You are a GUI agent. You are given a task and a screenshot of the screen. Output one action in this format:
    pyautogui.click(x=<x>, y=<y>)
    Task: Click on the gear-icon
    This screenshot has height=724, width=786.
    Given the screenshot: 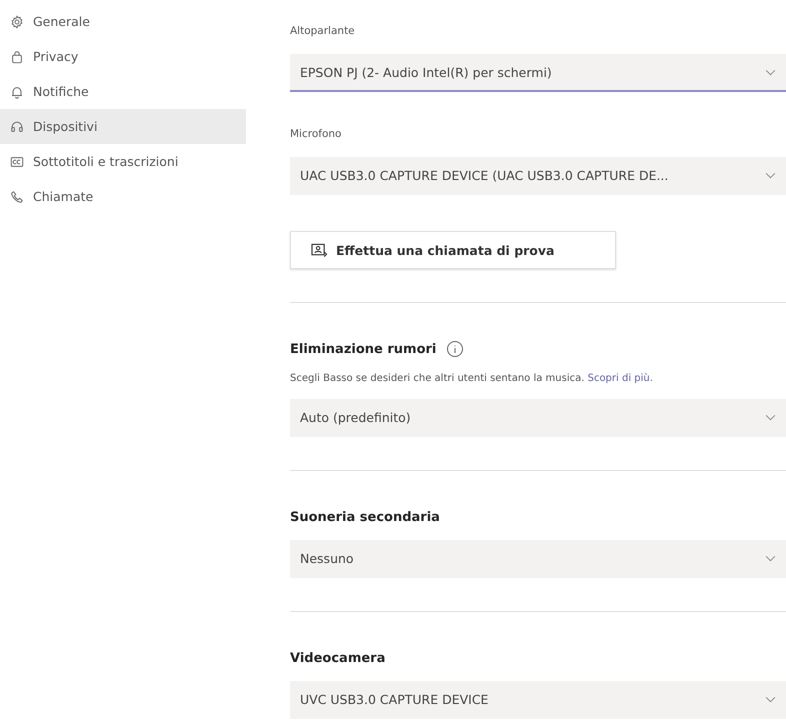 What is the action you would take?
    pyautogui.click(x=17, y=21)
    